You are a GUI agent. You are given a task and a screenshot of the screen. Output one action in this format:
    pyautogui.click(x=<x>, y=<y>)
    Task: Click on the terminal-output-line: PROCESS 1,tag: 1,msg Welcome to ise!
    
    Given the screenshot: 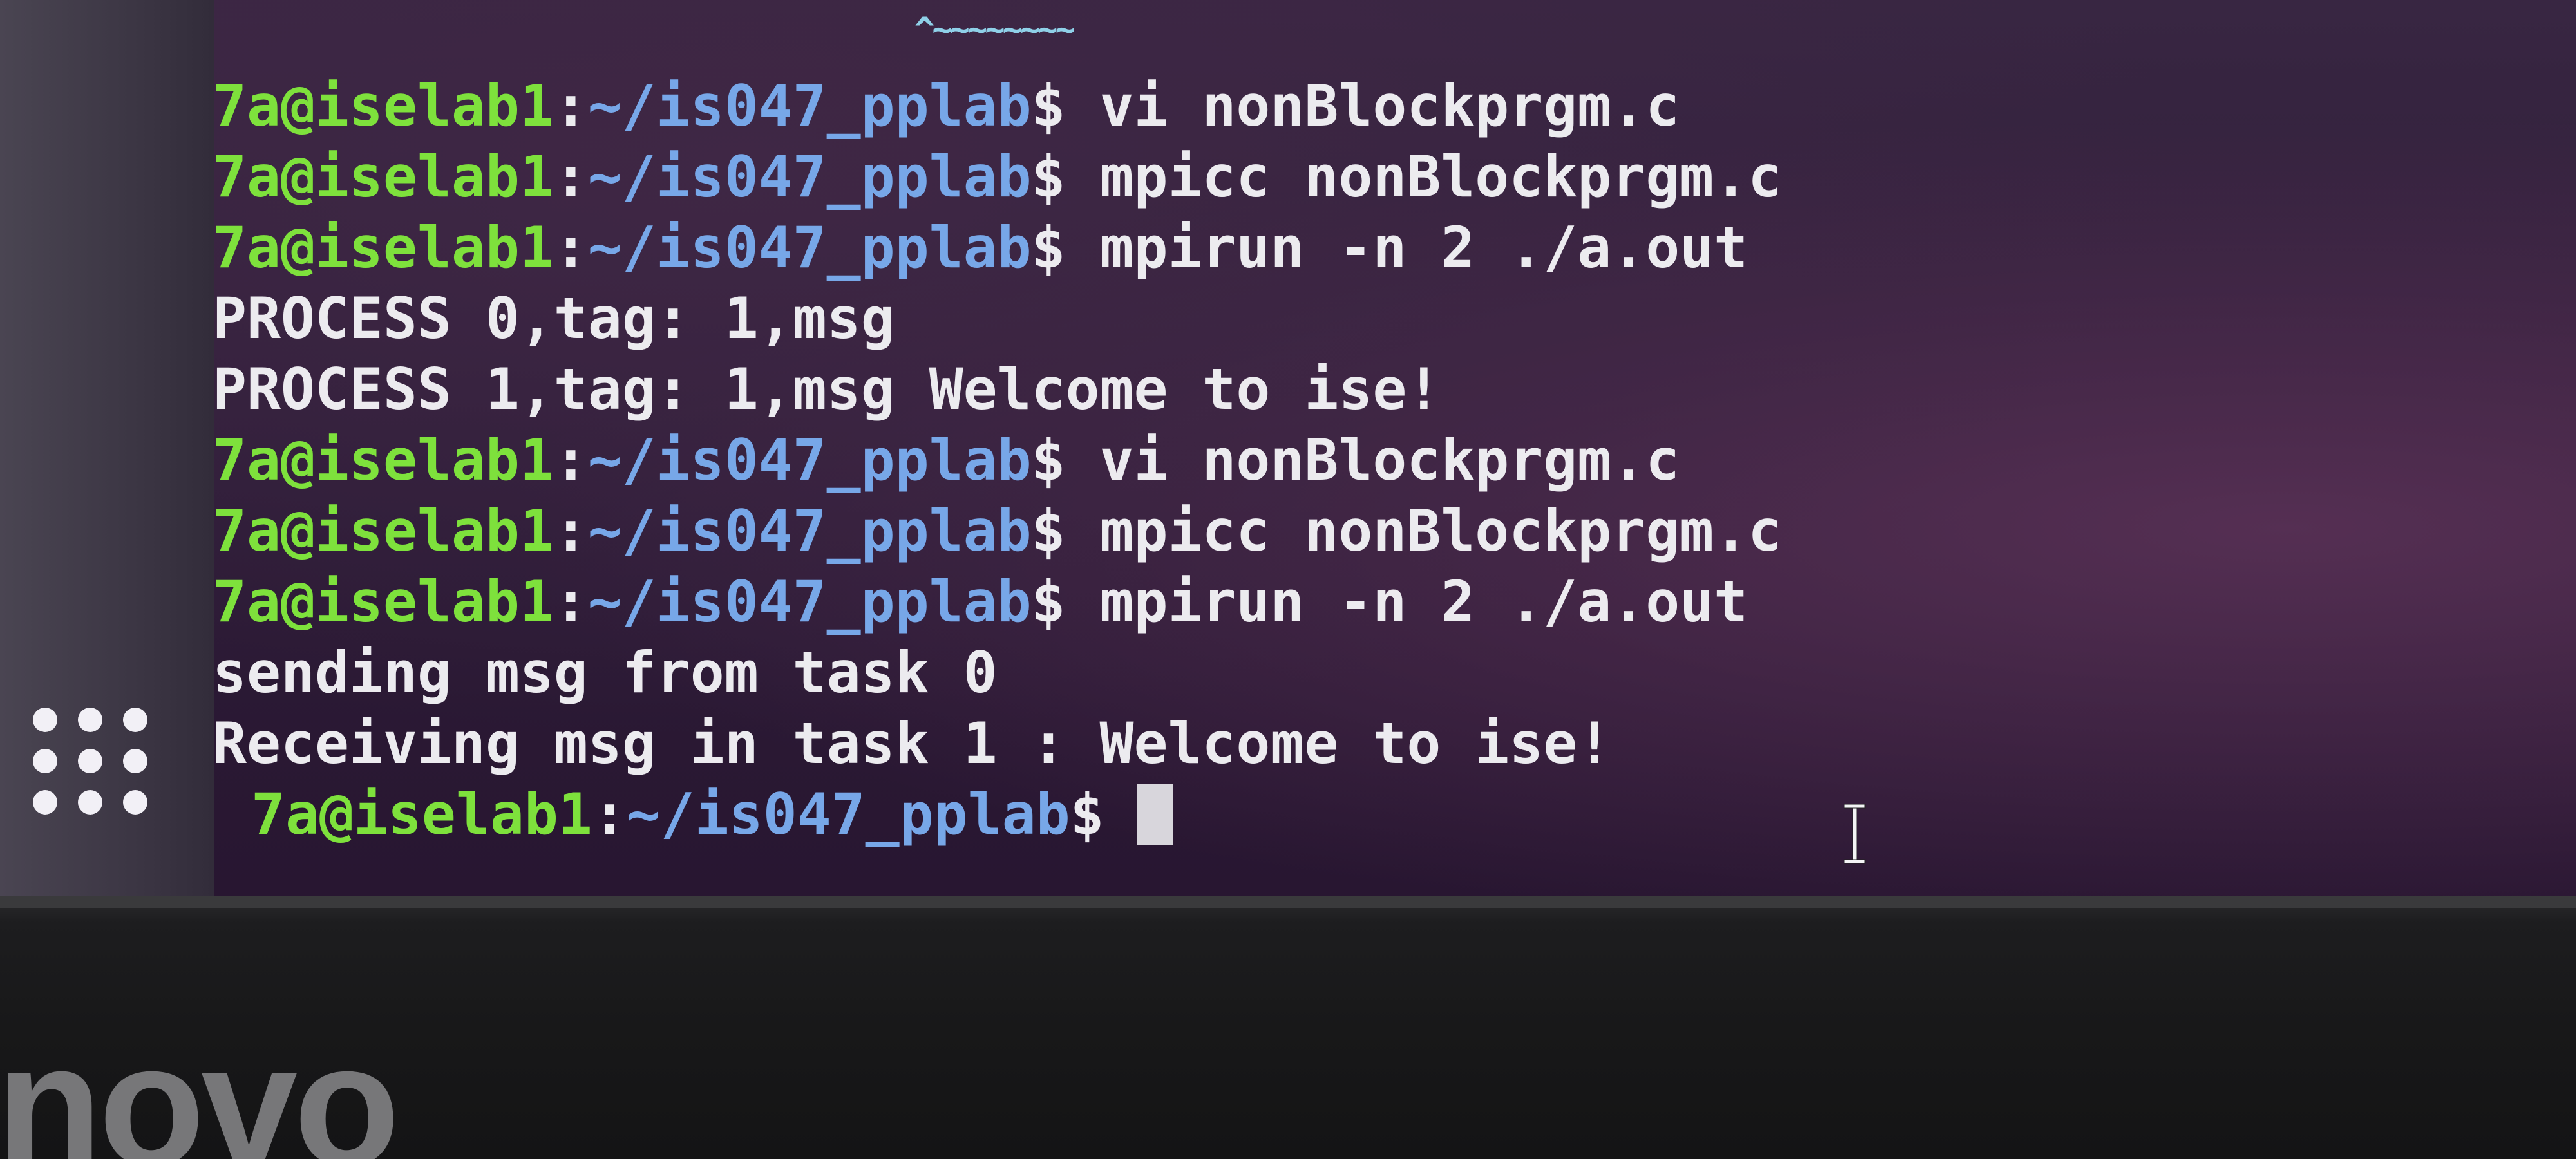 What is the action you would take?
    pyautogui.click(x=1372, y=389)
    